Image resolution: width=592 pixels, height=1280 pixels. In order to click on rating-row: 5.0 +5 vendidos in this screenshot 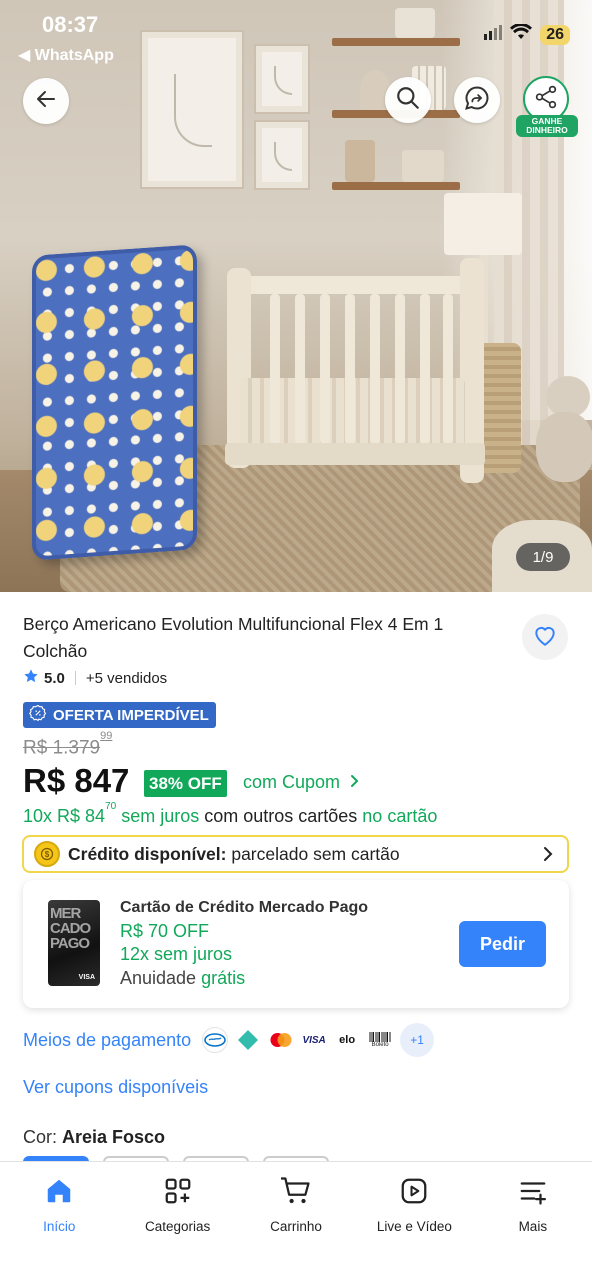, I will do `click(95, 678)`.